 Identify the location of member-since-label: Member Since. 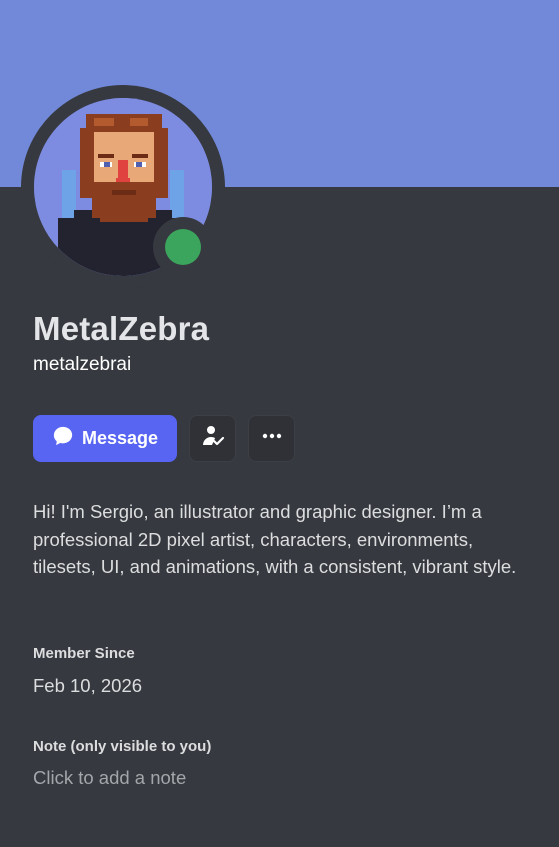
(84, 653).